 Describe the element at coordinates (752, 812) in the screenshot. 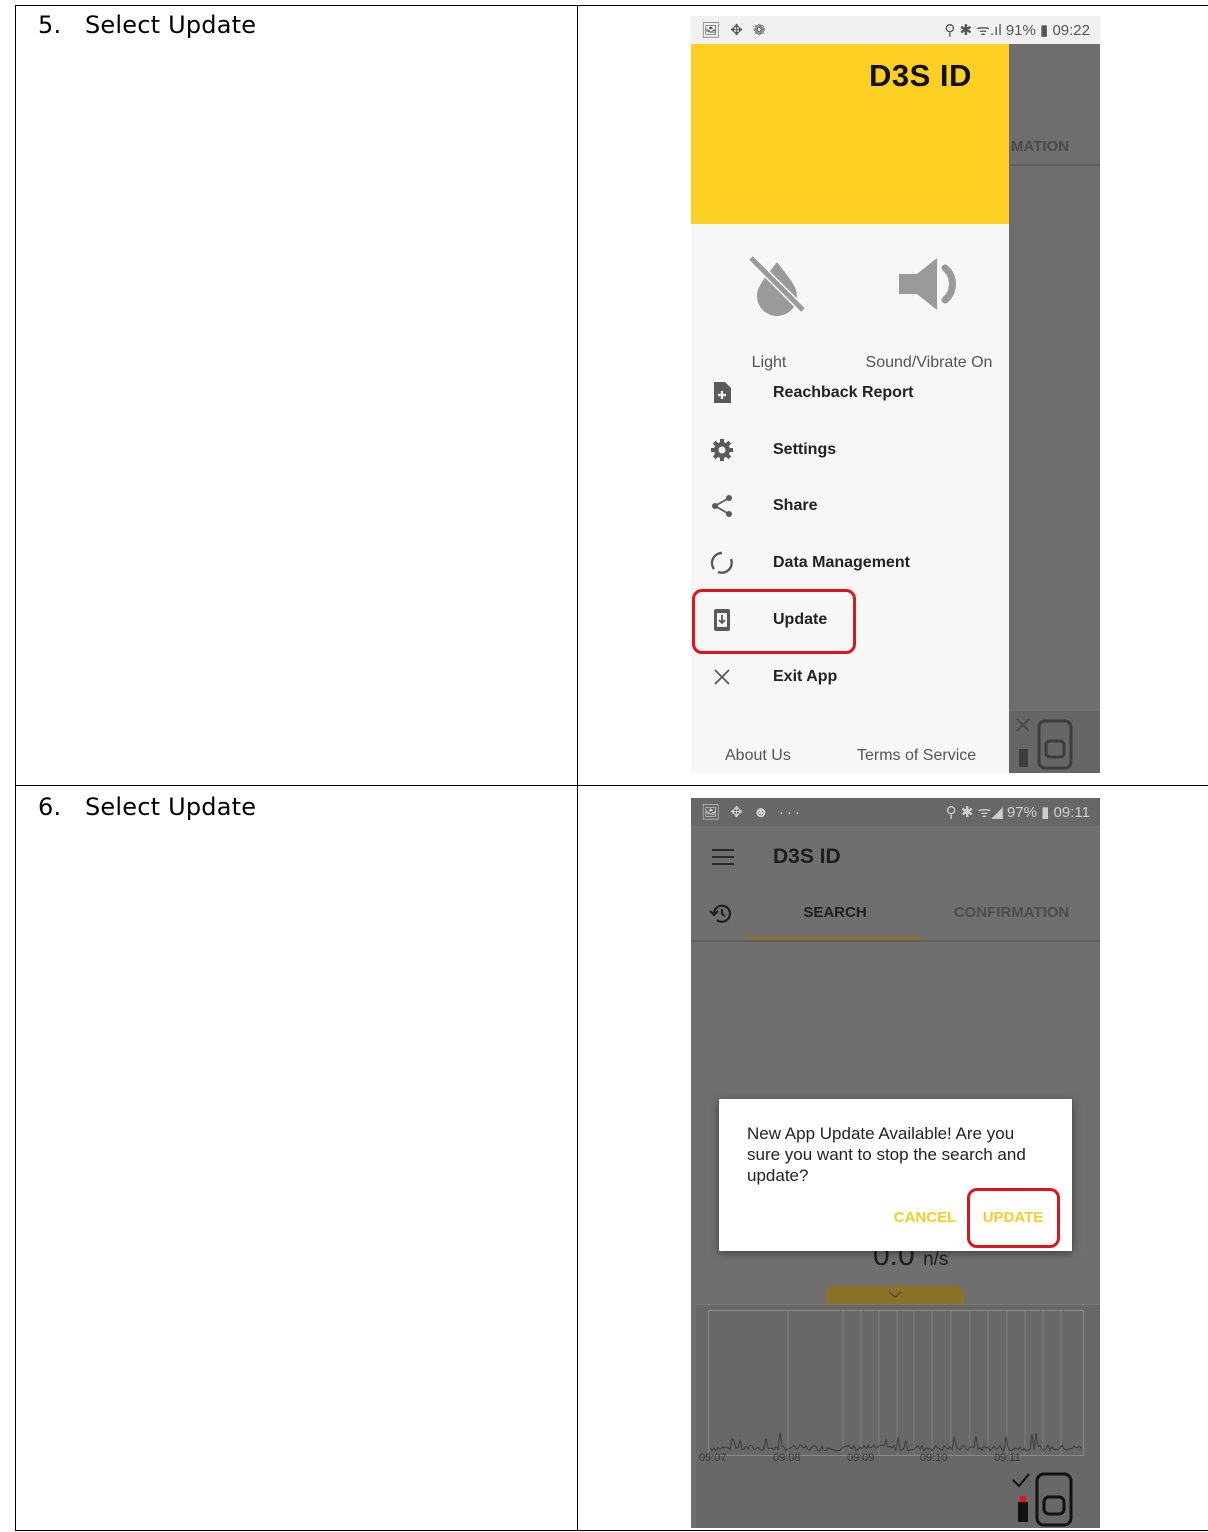

I see `status-icons-left: 🖼 ✥ ☻ ···` at that location.